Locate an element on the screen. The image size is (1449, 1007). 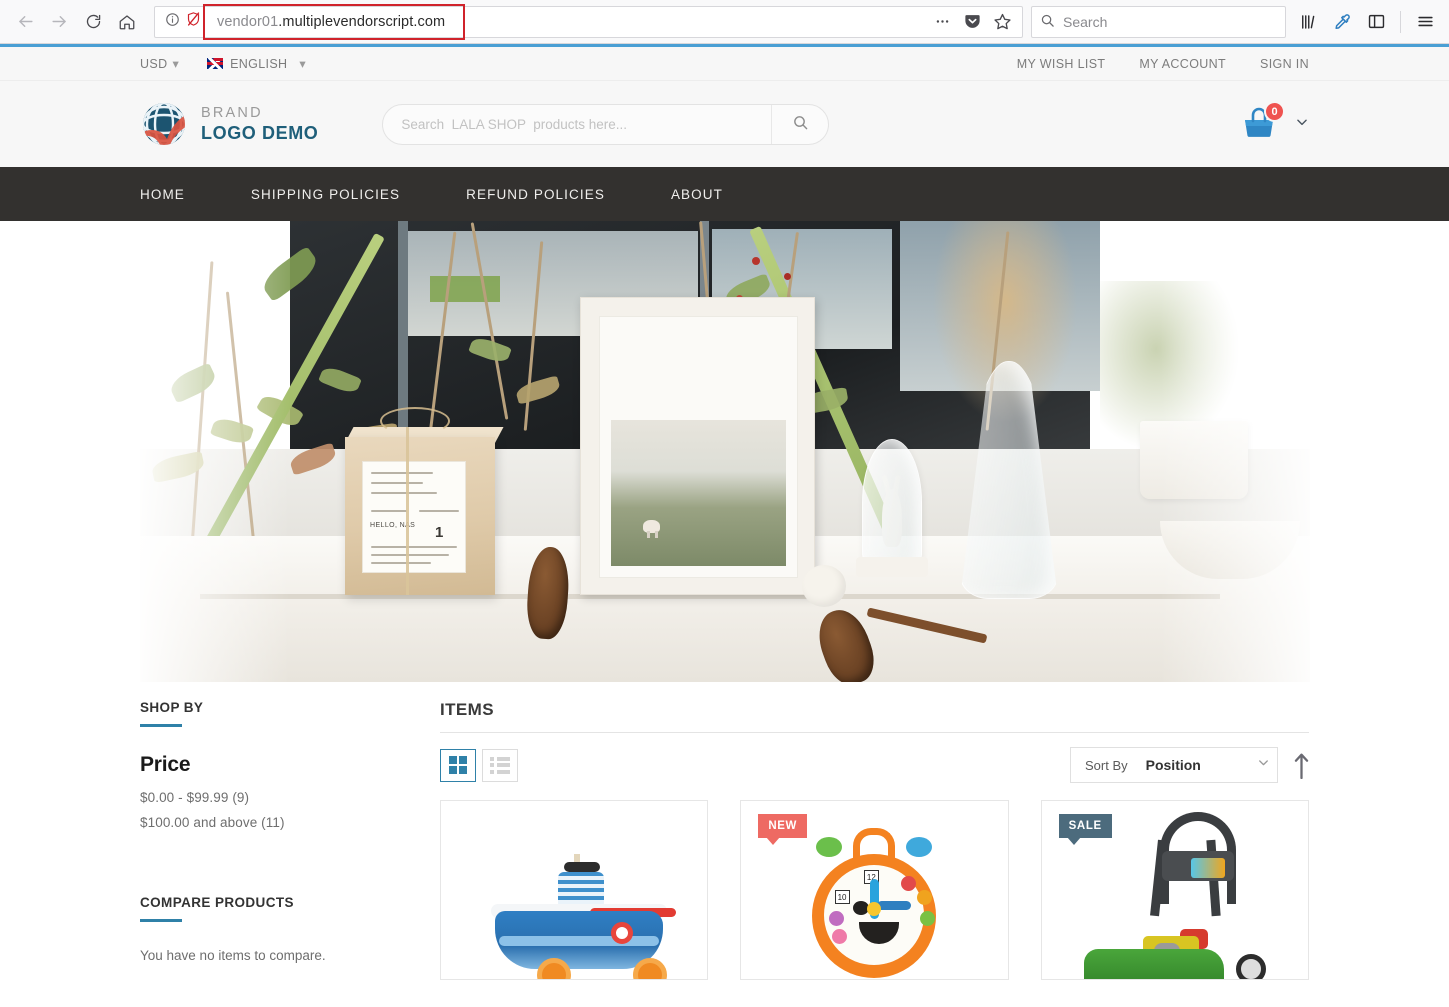
back-button is located at coordinates (25, 22).